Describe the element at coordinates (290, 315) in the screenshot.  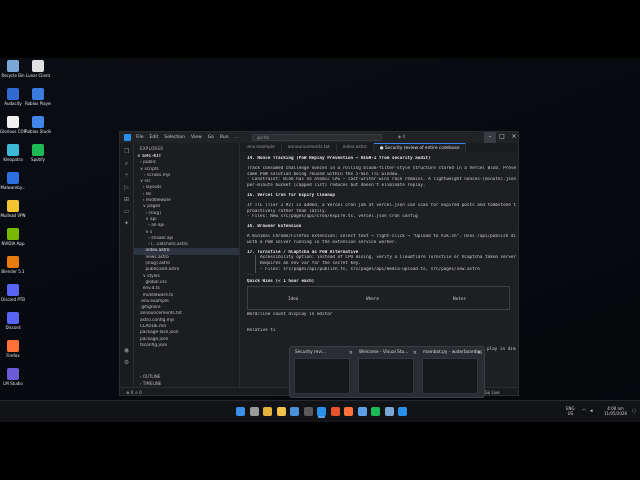
I see `table-row-word-count: Word/line count display in editor` at that location.